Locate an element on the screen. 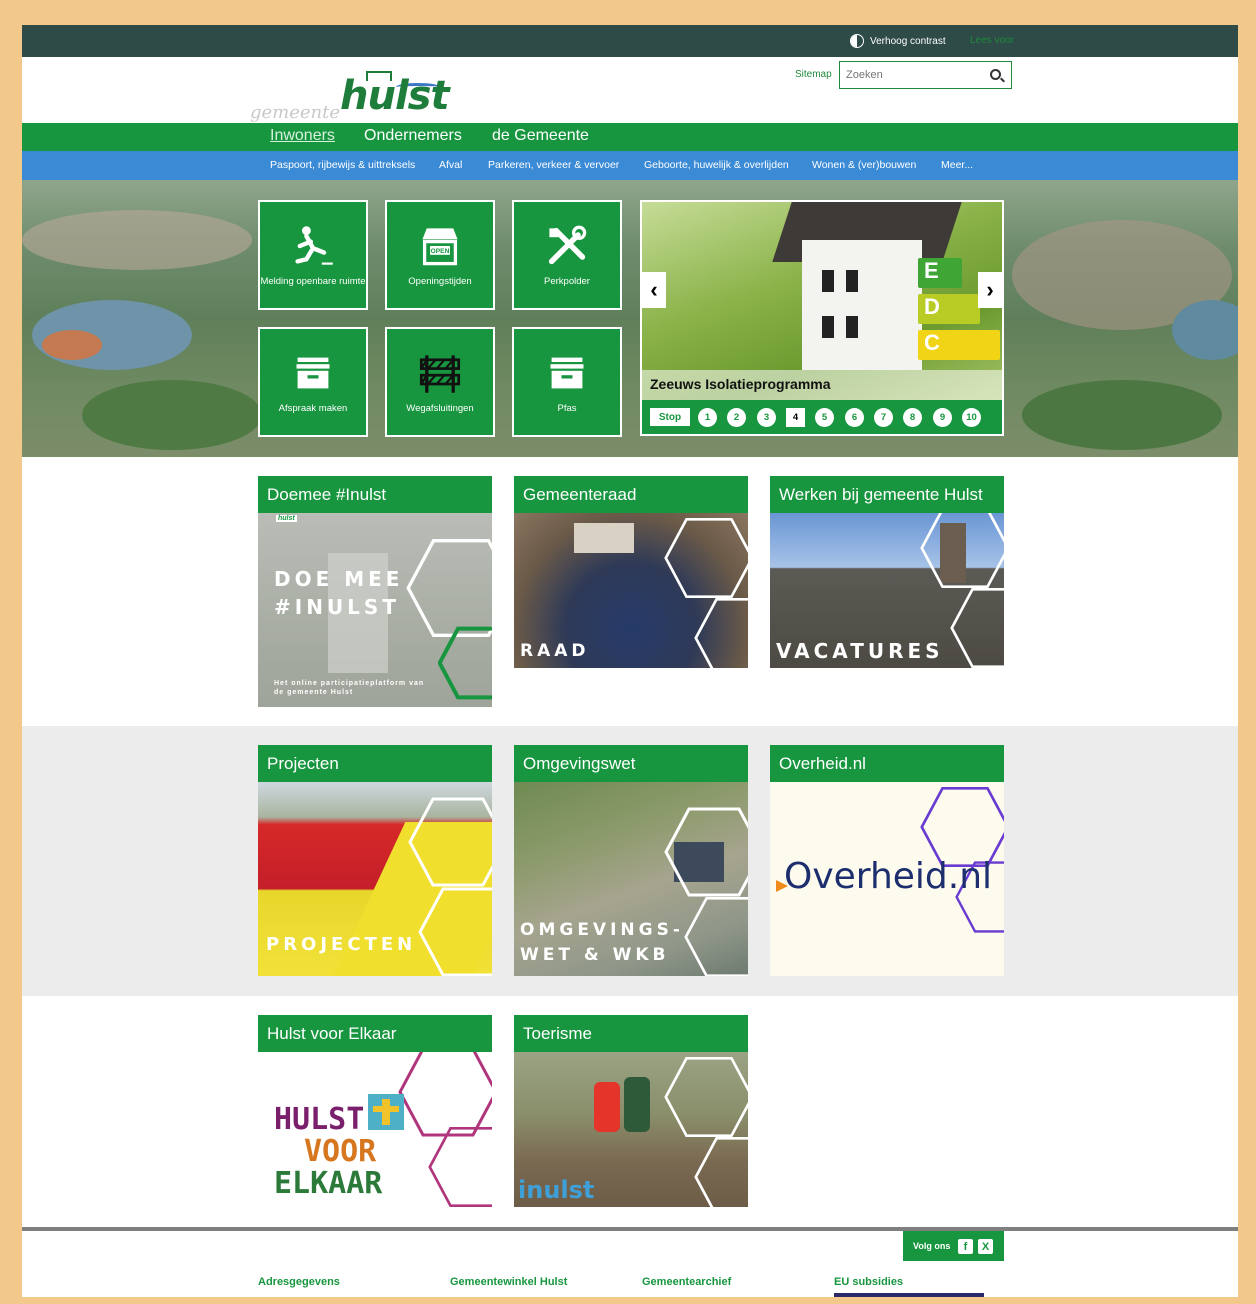 This screenshot has width=1256, height=1304. nav-de-gemeente: de Gemeente is located at coordinates (540, 136).